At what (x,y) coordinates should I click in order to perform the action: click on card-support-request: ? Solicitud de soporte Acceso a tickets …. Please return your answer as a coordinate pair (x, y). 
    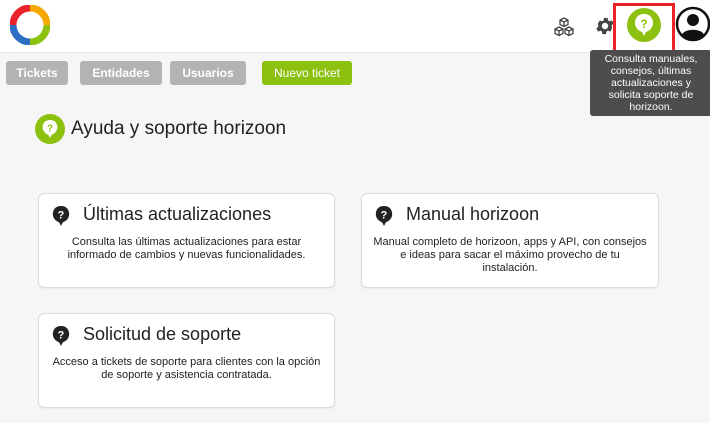
    Looking at the image, I should click on (186, 360).